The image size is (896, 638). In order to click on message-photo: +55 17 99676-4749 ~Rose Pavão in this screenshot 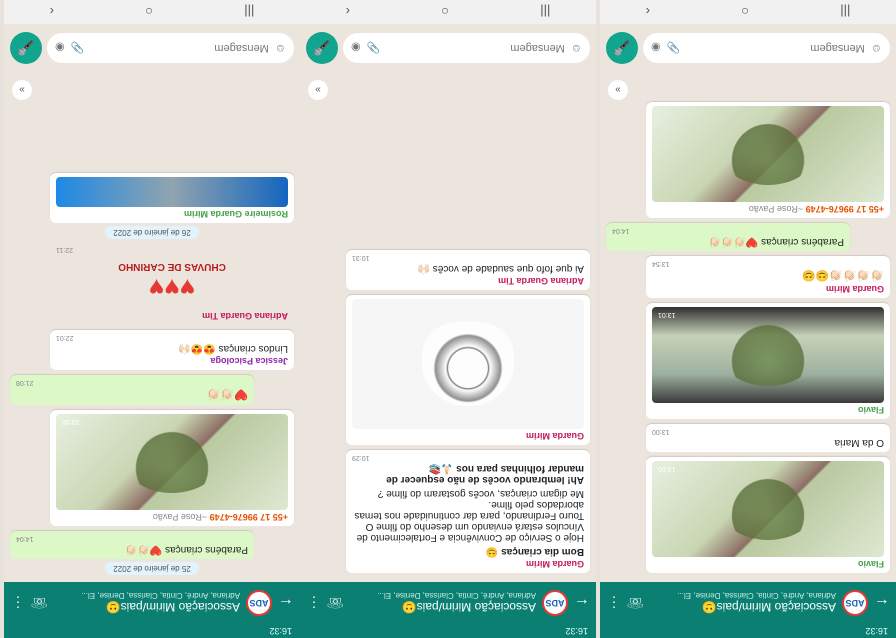, I will do `click(768, 160)`.